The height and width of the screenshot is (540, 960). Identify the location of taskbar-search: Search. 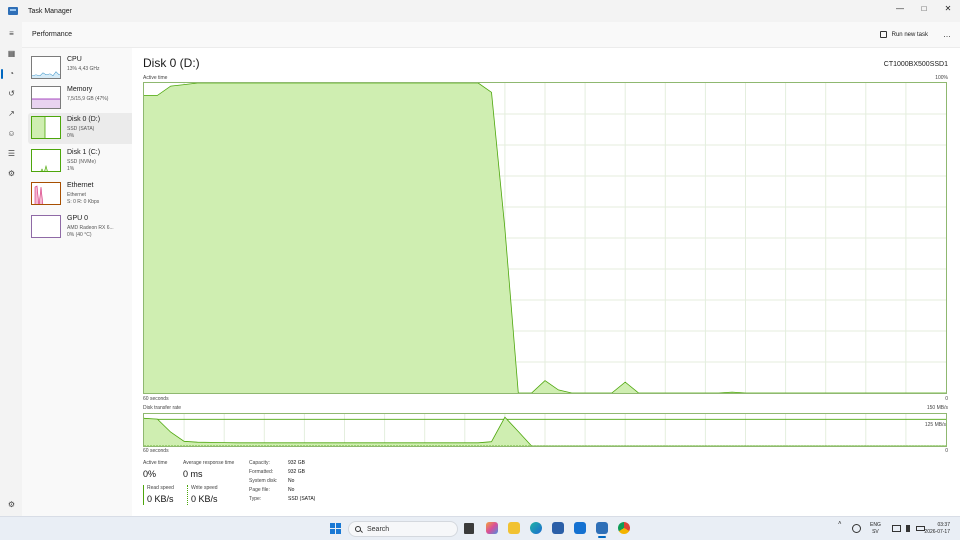
(403, 529).